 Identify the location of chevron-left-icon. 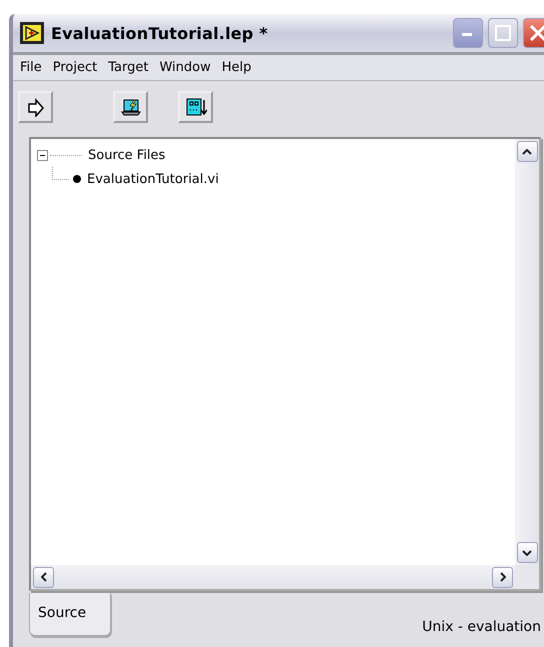
(43, 577).